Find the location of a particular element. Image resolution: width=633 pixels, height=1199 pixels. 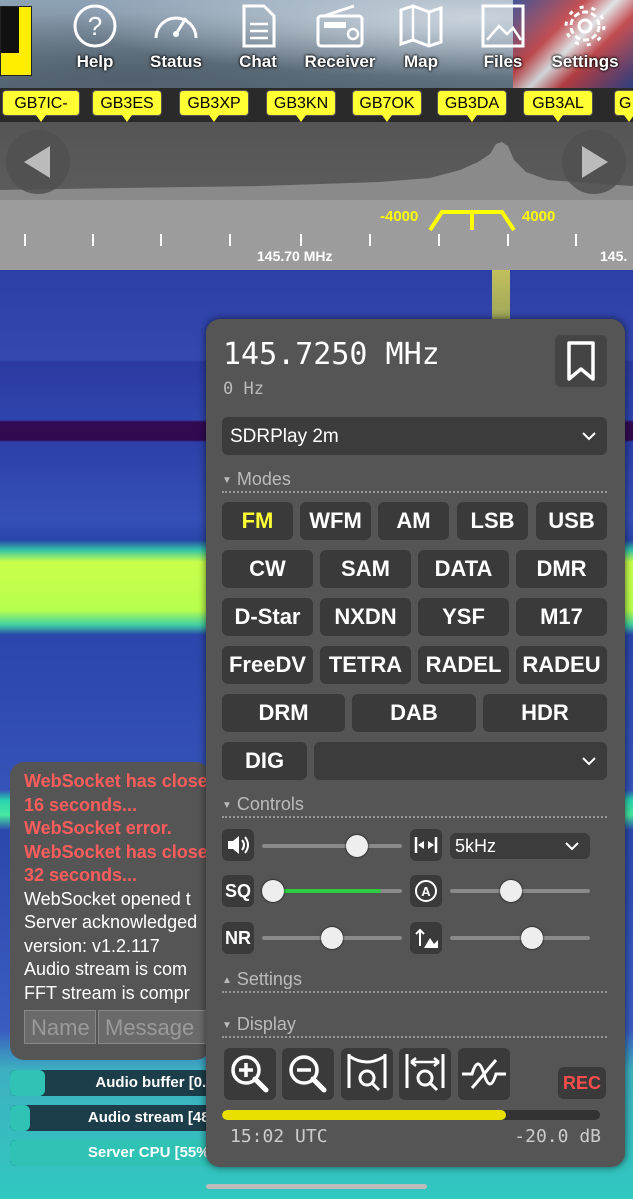

digital-mode-select is located at coordinates (460, 761).